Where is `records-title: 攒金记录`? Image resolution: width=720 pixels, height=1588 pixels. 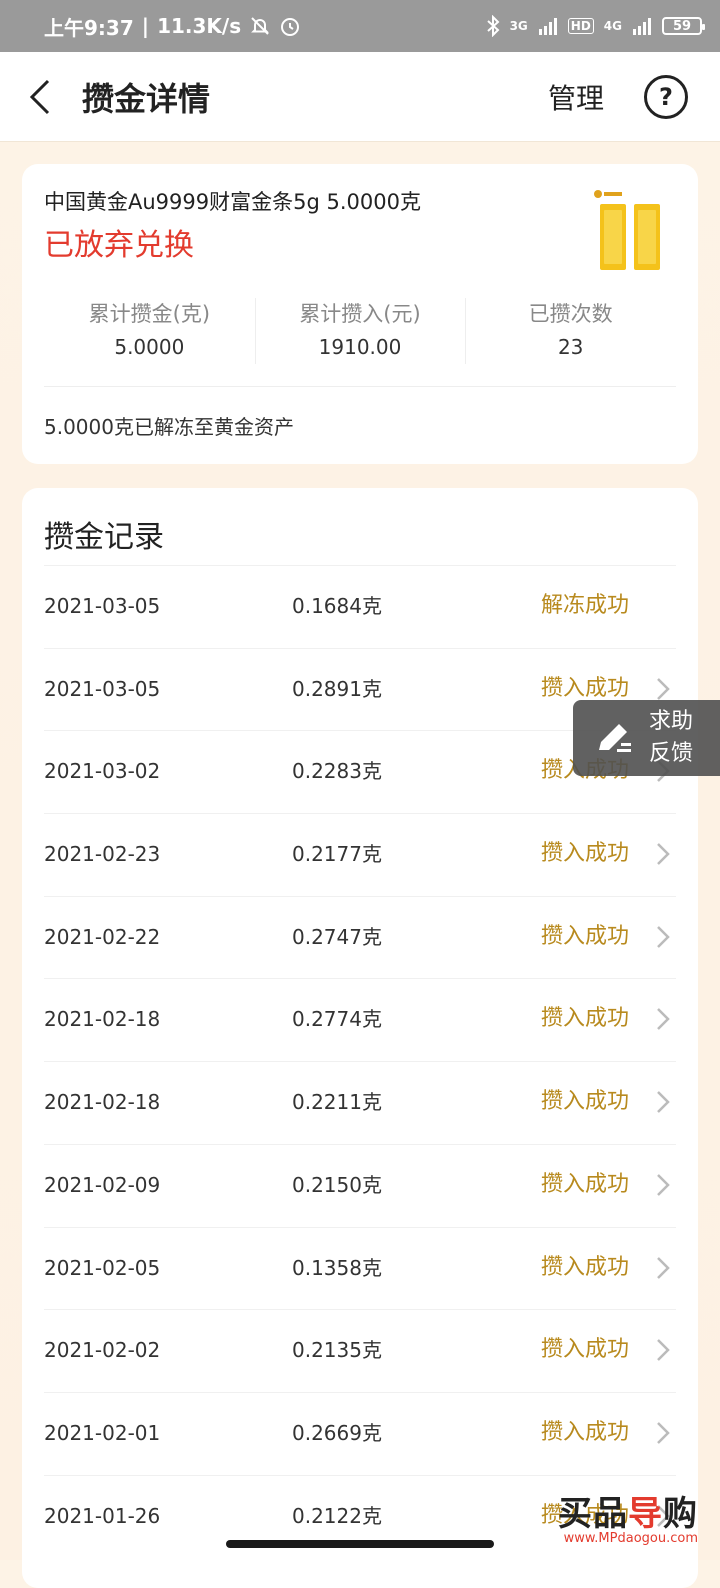 records-title: 攒金记录 is located at coordinates (104, 537).